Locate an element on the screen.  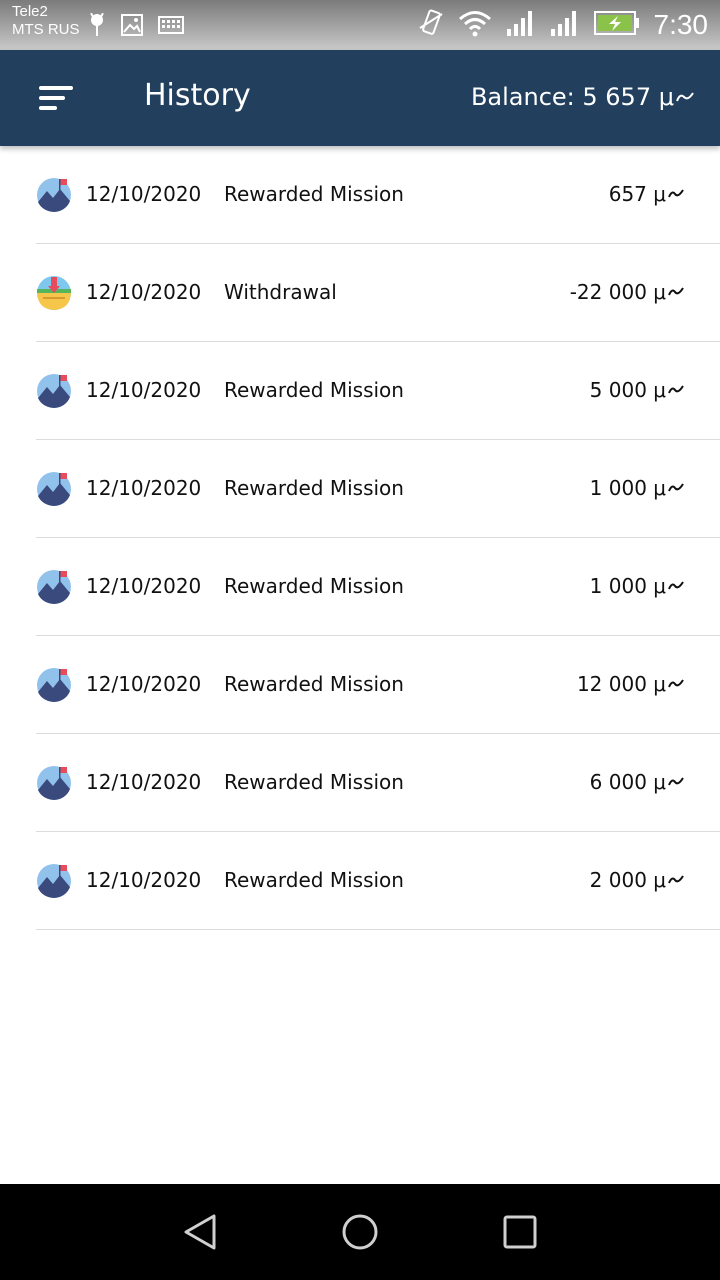
row-amount: -22 000 μ is located at coordinates (627, 292).